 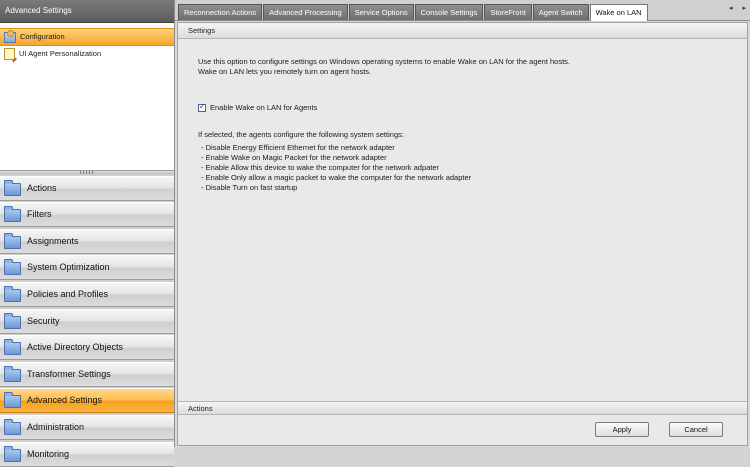 I want to click on enable-wol-checkbox-label: Enable Wake on LAN for Agents, so click(x=263, y=107).